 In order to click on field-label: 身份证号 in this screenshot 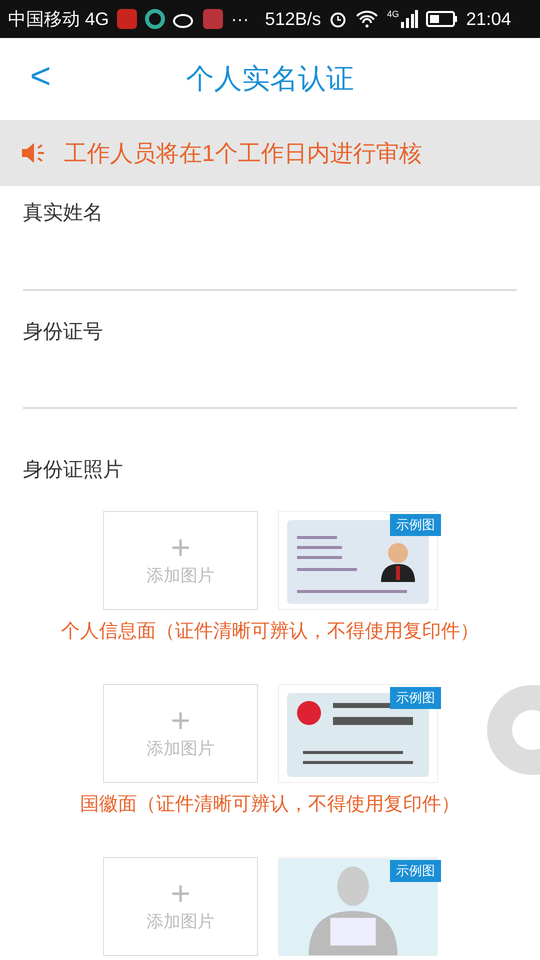, I will do `click(63, 332)`.